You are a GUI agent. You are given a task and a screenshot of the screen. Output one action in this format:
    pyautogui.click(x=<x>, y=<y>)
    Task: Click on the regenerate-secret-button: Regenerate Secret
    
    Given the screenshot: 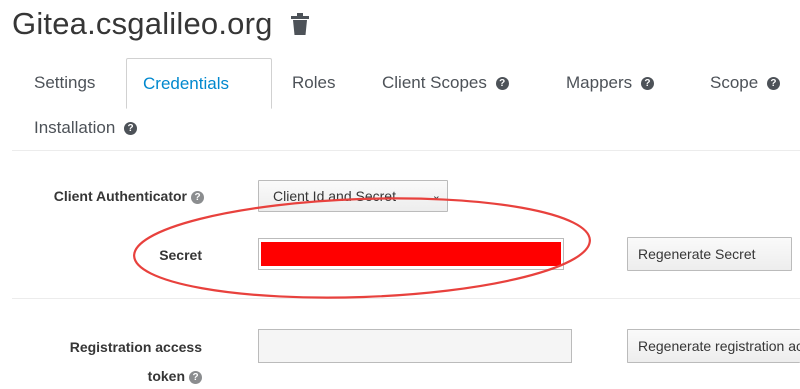 What is the action you would take?
    pyautogui.click(x=709, y=254)
    